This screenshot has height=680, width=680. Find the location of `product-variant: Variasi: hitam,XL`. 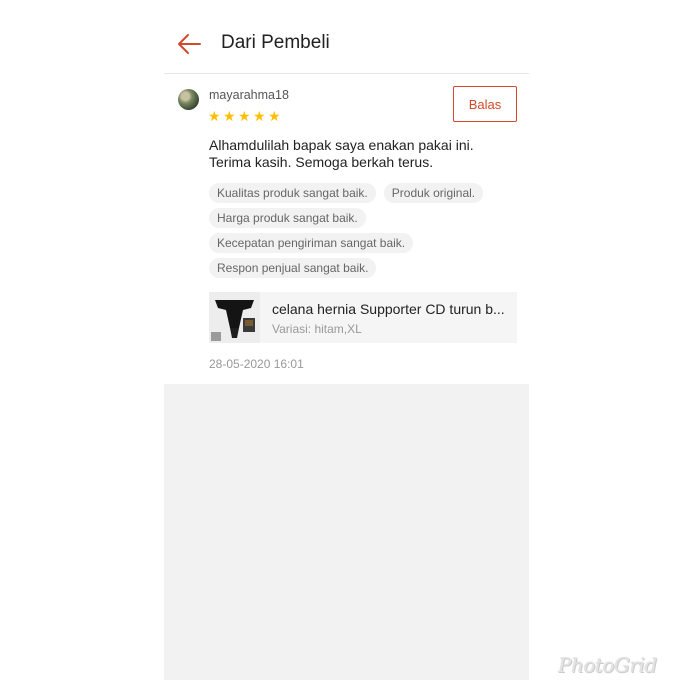

product-variant: Variasi: hitam,XL is located at coordinates (317, 329).